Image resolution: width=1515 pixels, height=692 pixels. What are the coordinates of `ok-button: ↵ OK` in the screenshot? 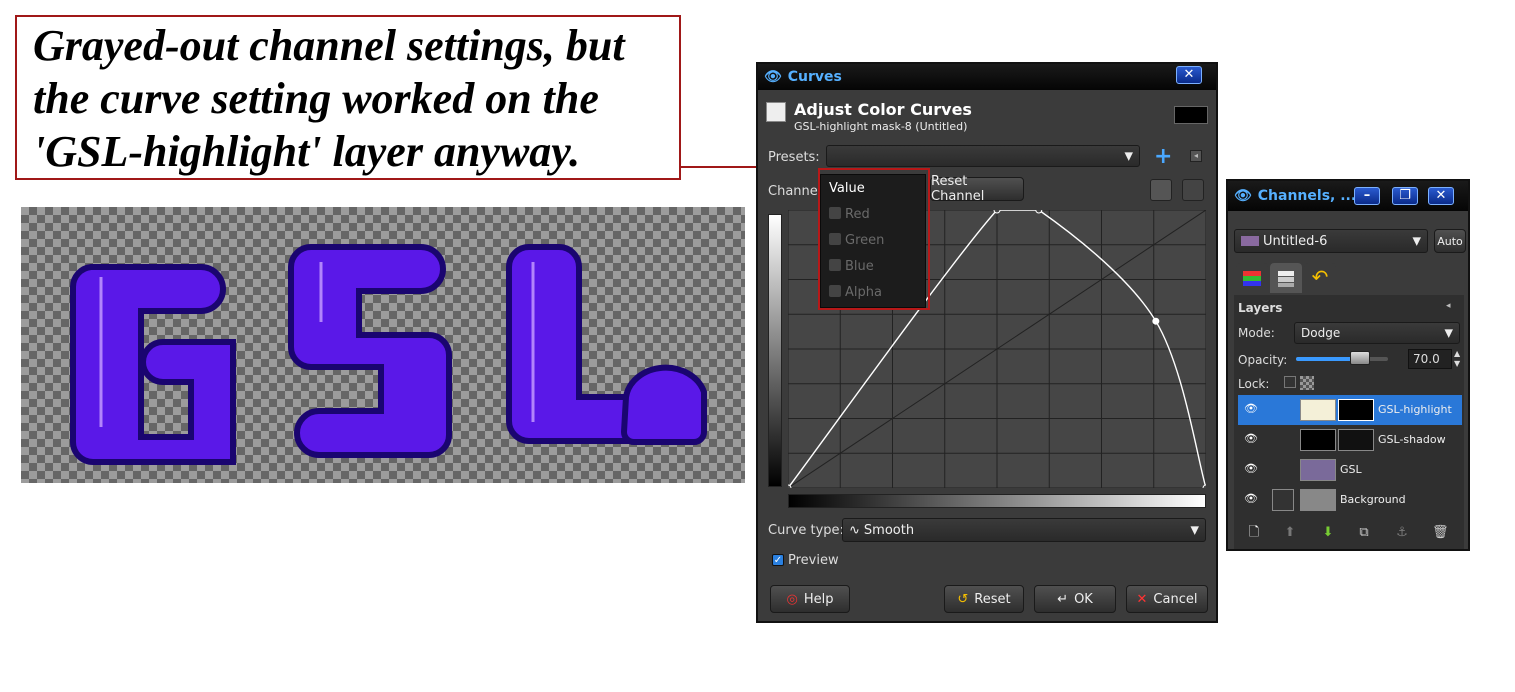 It's located at (1075, 599).